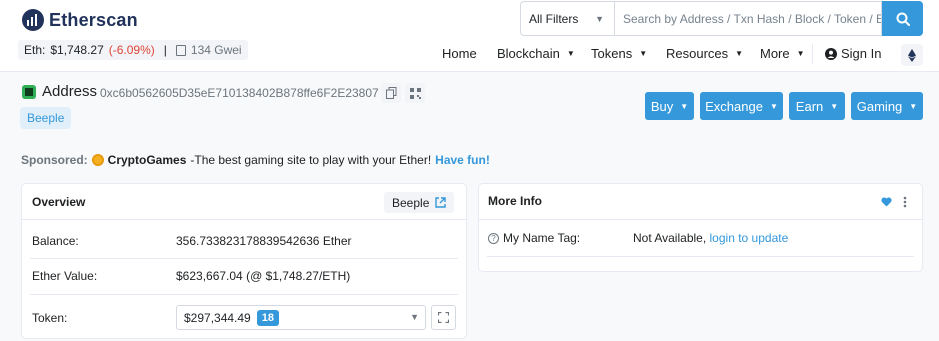 The height and width of the screenshot is (341, 939). Describe the element at coordinates (905, 202) in the screenshot. I see `kebab-menu-icon` at that location.